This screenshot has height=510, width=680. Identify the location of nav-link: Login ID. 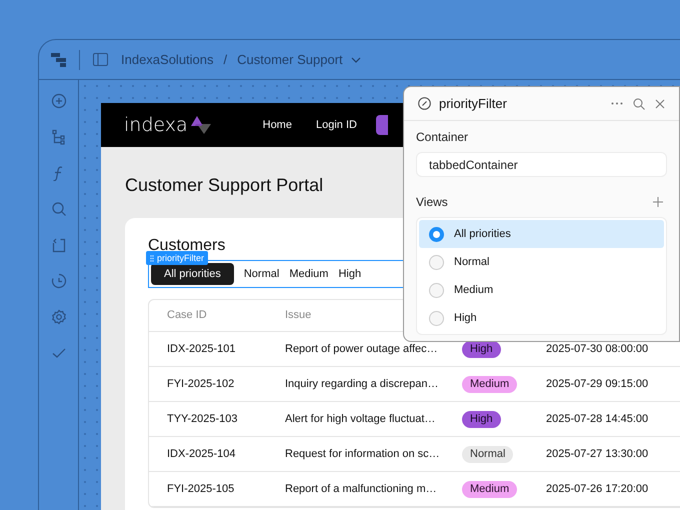
(336, 125).